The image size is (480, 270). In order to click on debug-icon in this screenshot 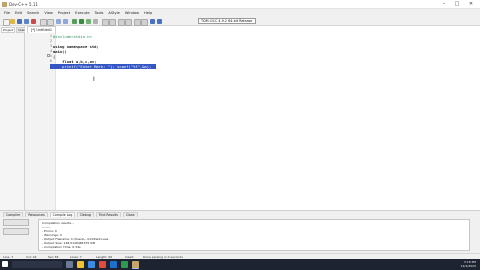, I will do `click(105, 22)`.